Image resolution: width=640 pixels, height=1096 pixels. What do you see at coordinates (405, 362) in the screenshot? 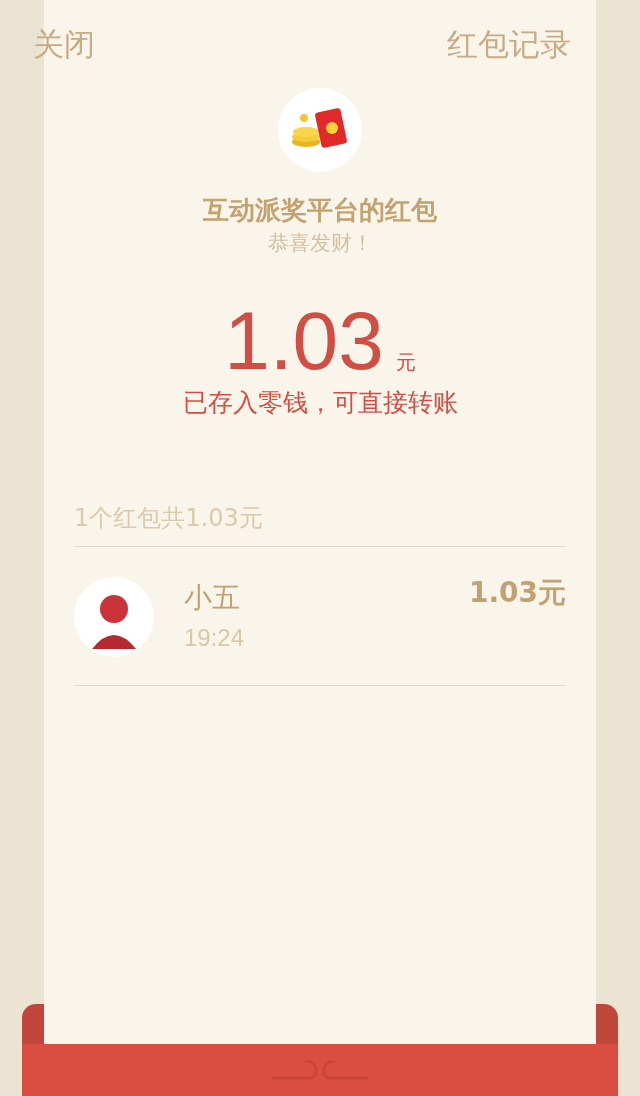
I see `amount-unit: 元` at bounding box center [405, 362].